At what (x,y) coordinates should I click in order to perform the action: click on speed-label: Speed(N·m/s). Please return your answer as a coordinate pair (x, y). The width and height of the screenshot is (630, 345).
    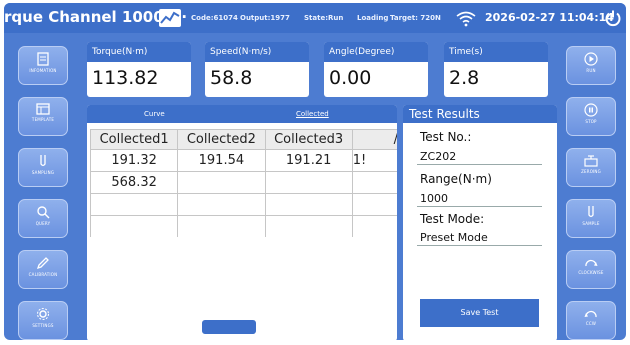
    Looking at the image, I should click on (257, 52).